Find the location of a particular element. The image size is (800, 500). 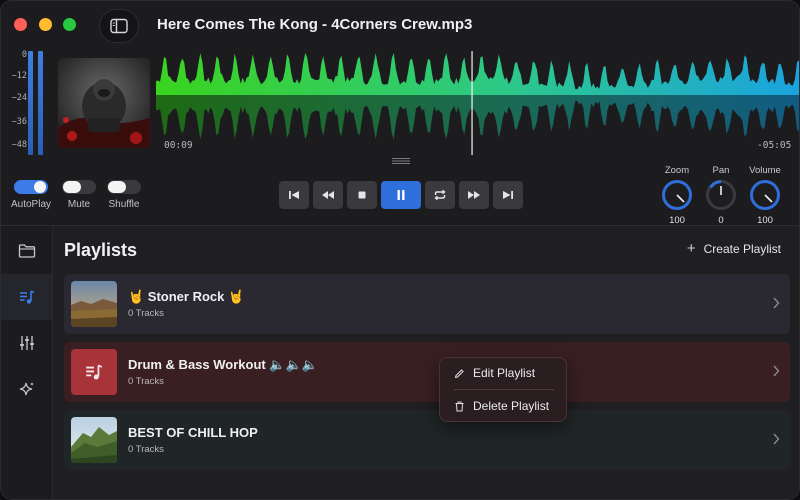

transport-controls is located at coordinates (401, 195).